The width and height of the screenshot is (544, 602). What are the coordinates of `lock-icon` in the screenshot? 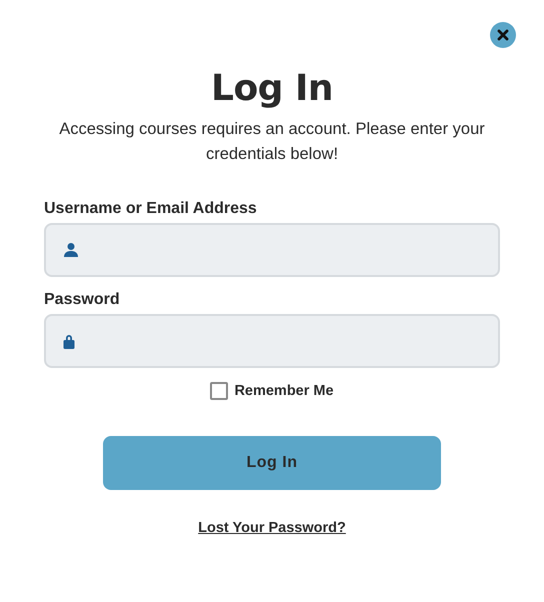 It's located at (69, 341).